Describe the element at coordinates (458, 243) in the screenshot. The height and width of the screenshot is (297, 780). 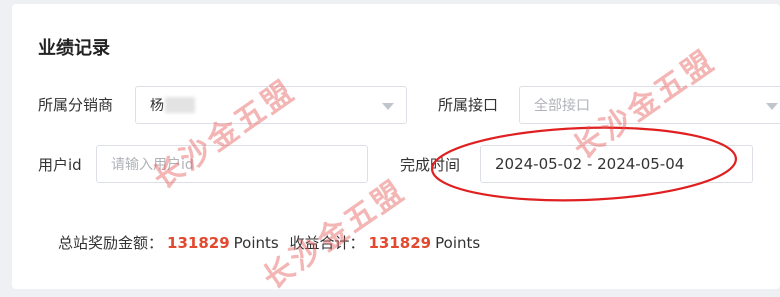
I see `income-total-unit: Points` at that location.